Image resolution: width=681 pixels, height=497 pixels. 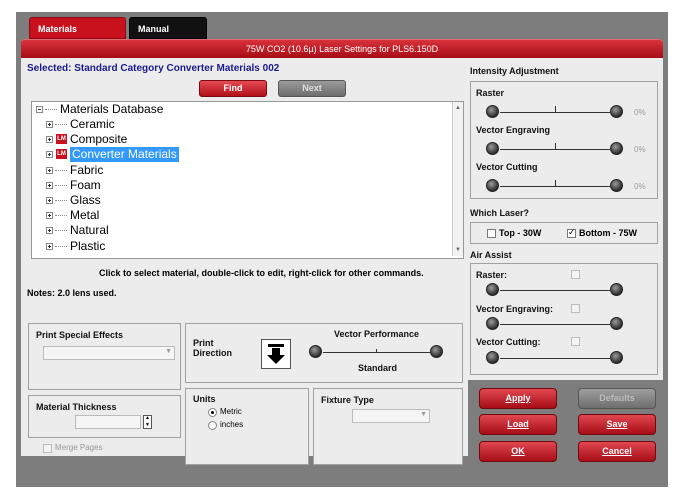 What do you see at coordinates (231, 411) in the screenshot?
I see `metric-label: Metric` at bounding box center [231, 411].